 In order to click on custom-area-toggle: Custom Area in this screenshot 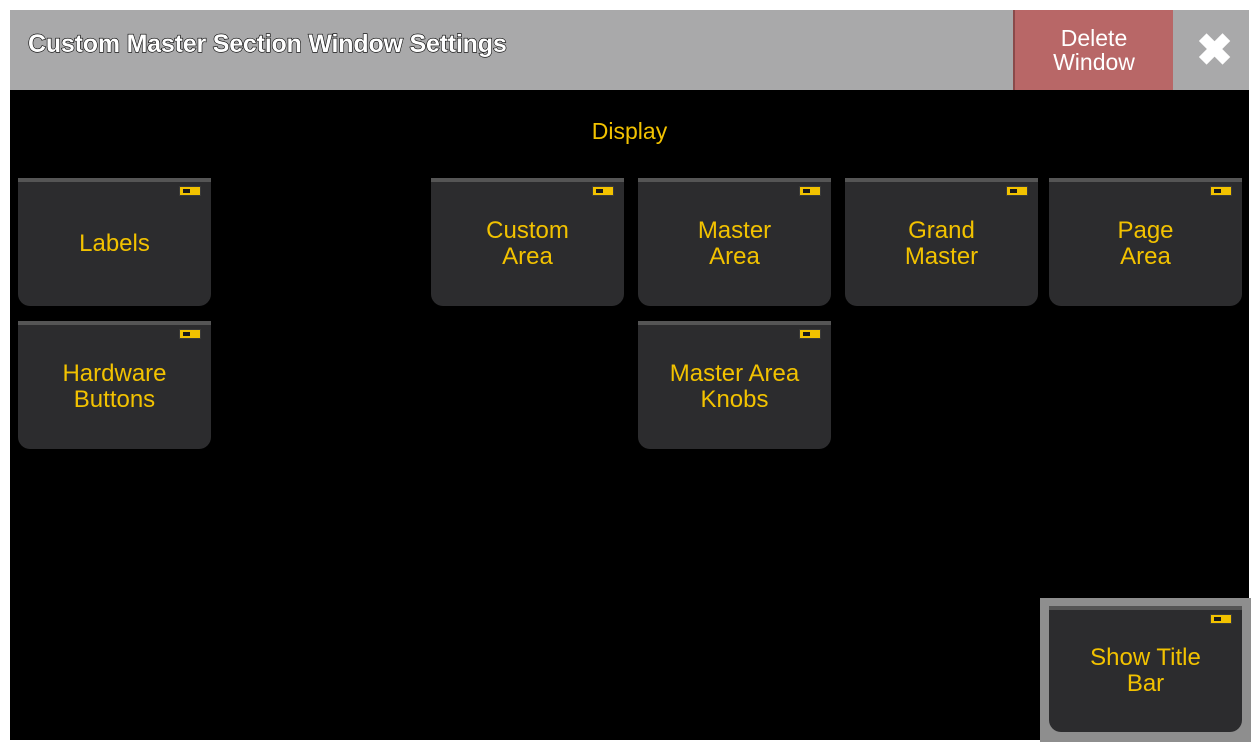, I will do `click(527, 242)`.